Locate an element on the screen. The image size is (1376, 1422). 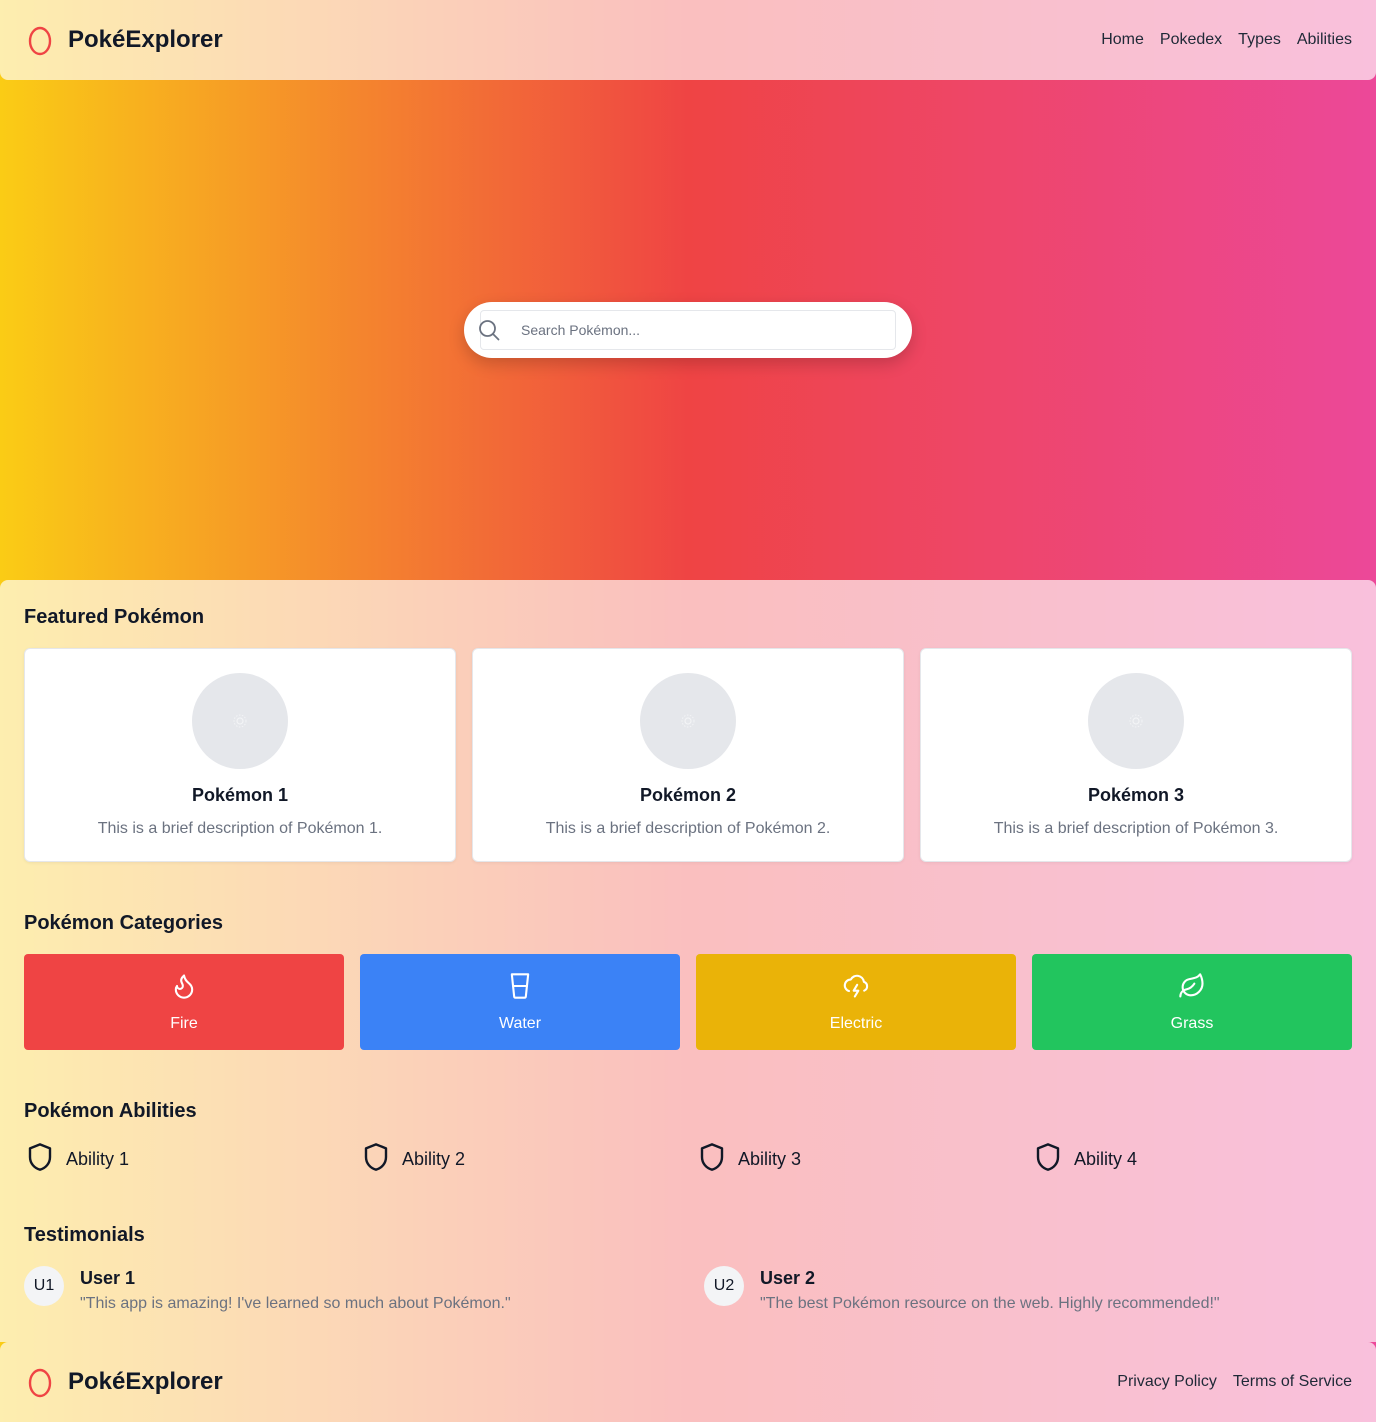
category-label: Grass is located at coordinates (1192, 1023).